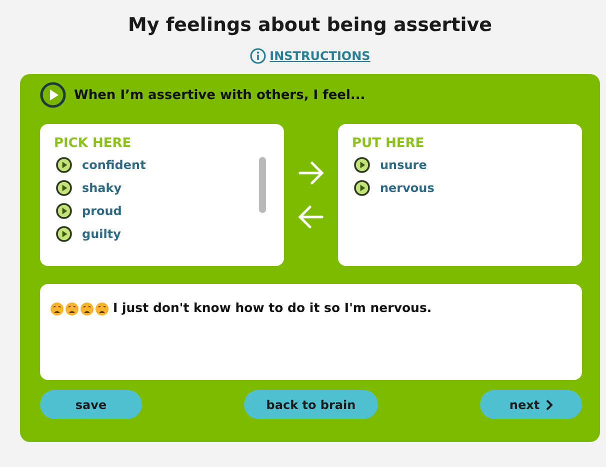 This screenshot has height=467, width=606. What do you see at coordinates (102, 211) in the screenshot?
I see `list-item: proud` at bounding box center [102, 211].